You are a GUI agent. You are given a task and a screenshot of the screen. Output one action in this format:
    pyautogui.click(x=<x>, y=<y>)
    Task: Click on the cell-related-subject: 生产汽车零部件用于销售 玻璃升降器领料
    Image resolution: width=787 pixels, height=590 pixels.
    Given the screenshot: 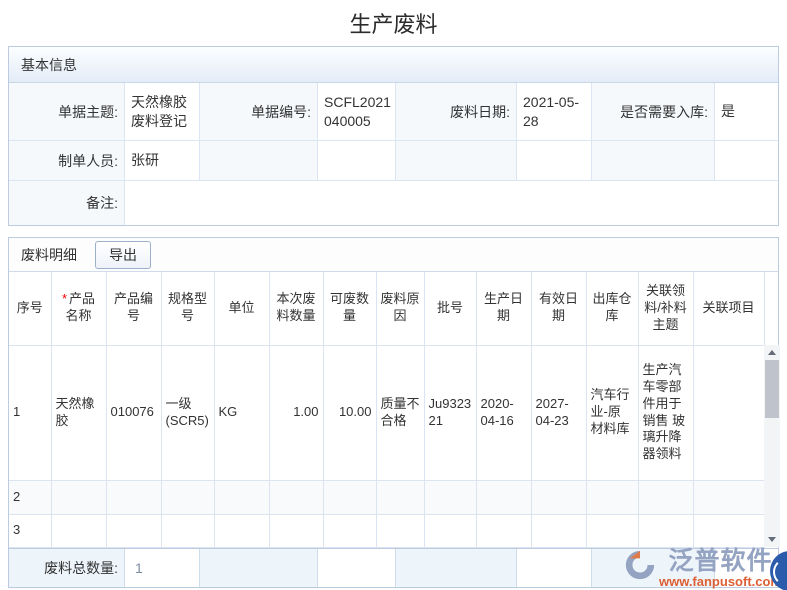 What is the action you would take?
    pyautogui.click(x=666, y=413)
    